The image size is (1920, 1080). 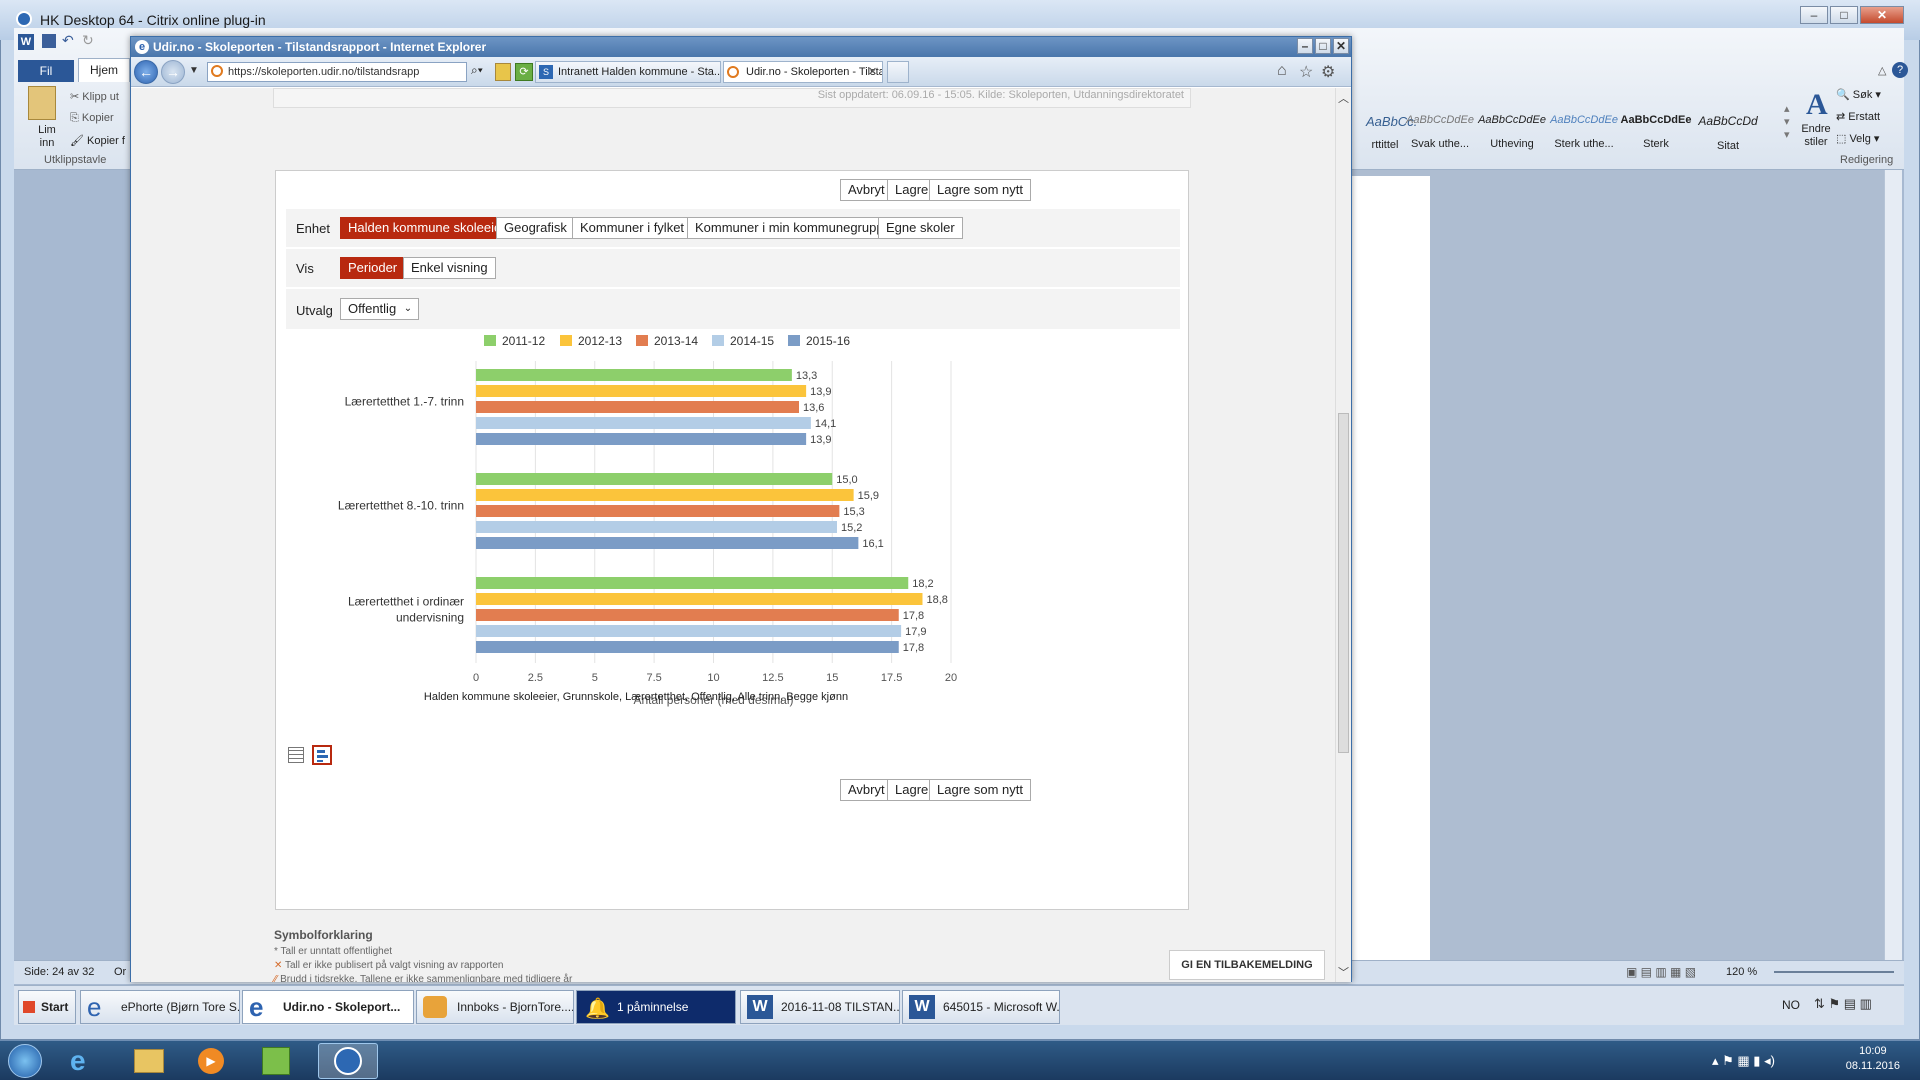 What do you see at coordinates (920, 228) in the screenshot?
I see `enhet-option-egne-skoler: Egne skoler` at bounding box center [920, 228].